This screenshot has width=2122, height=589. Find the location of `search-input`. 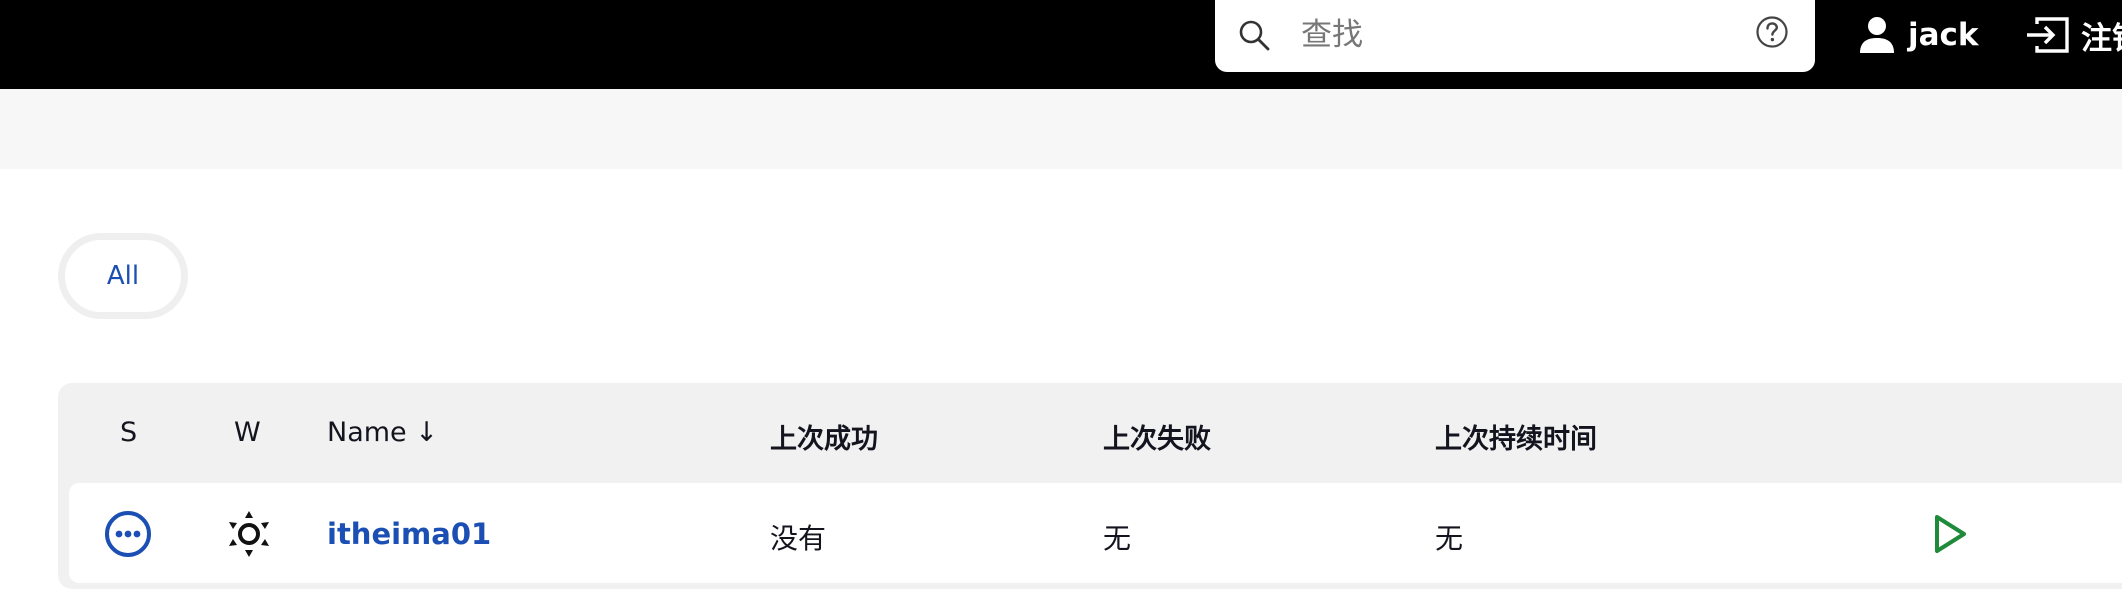

search-input is located at coordinates (1501, 35).